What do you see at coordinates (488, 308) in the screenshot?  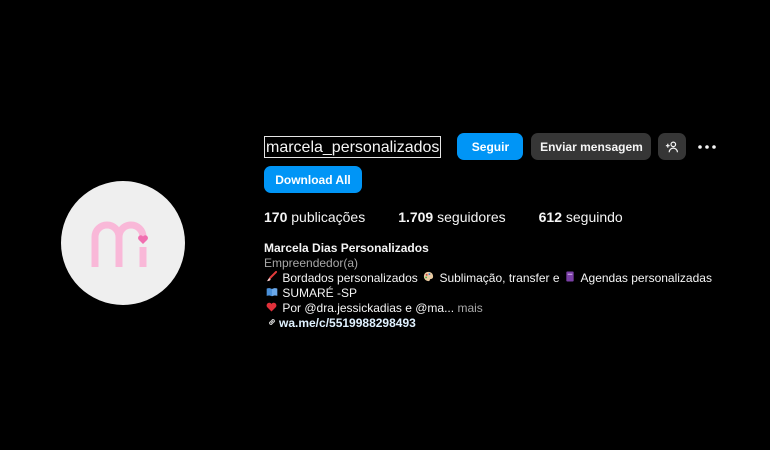 I see `bio-line-credits: Por @dra.jessickadias e @ma... mais` at bounding box center [488, 308].